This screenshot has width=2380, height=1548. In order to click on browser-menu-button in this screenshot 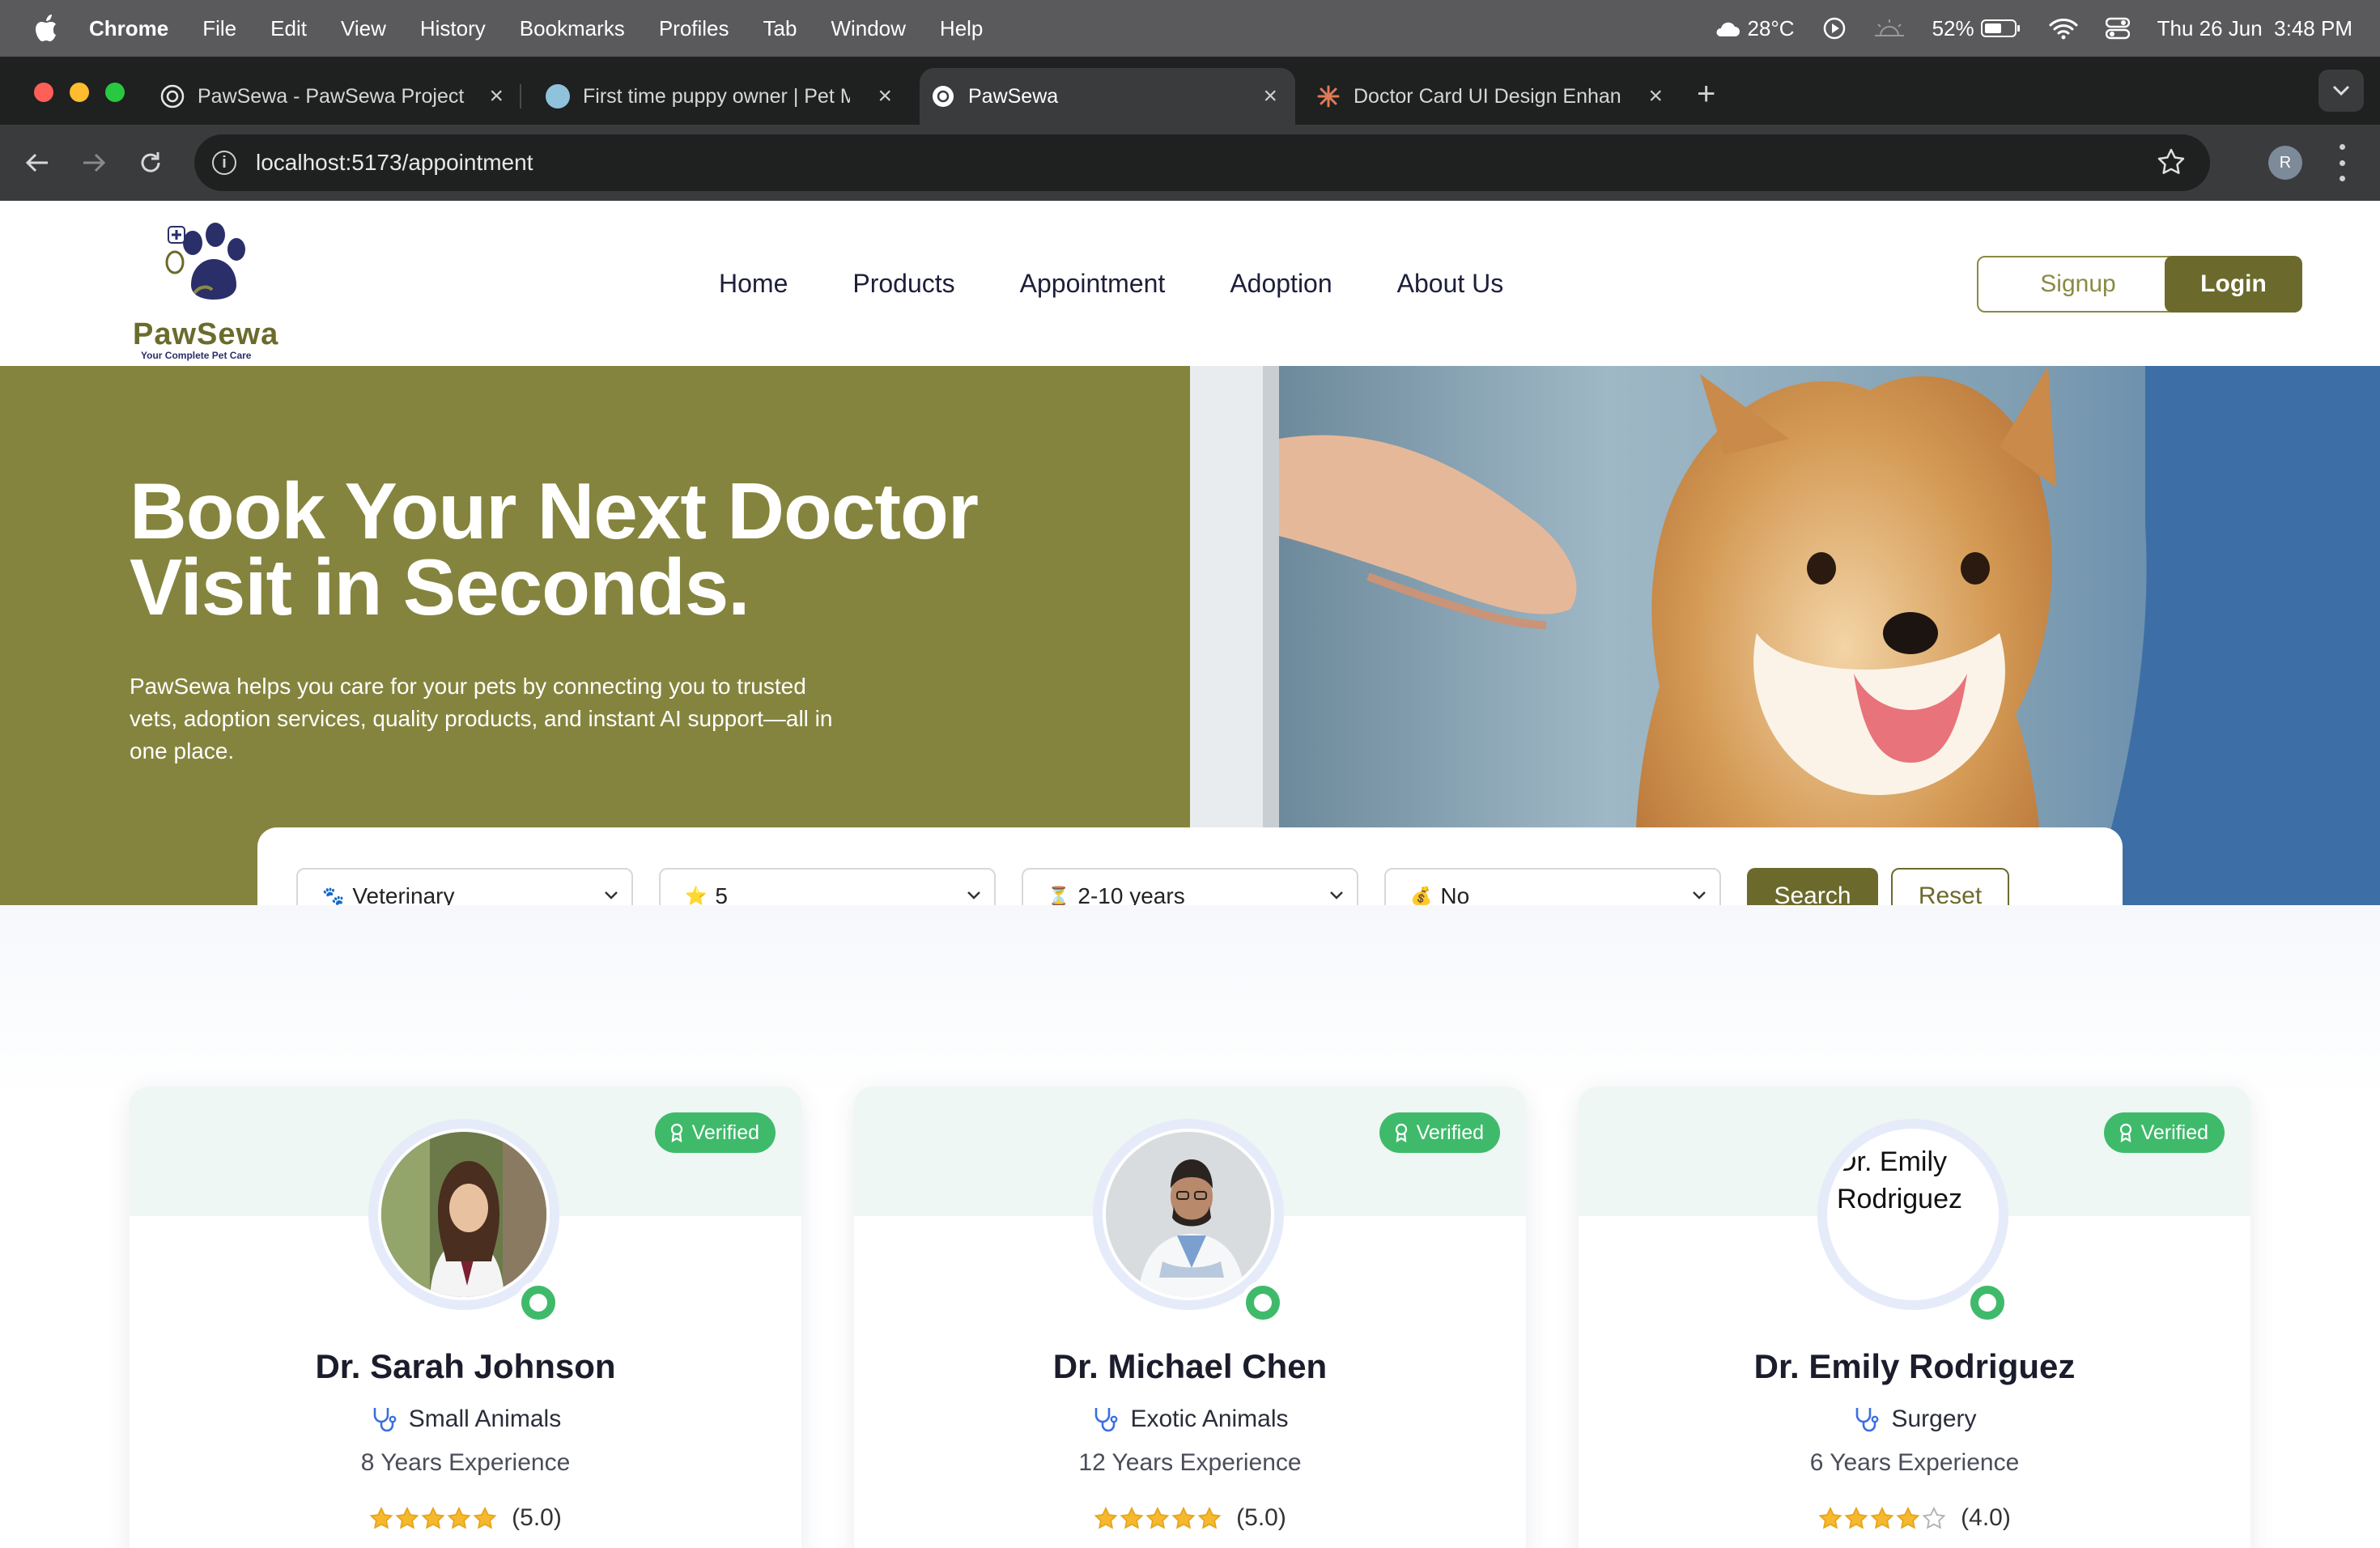, I will do `click(2342, 162)`.